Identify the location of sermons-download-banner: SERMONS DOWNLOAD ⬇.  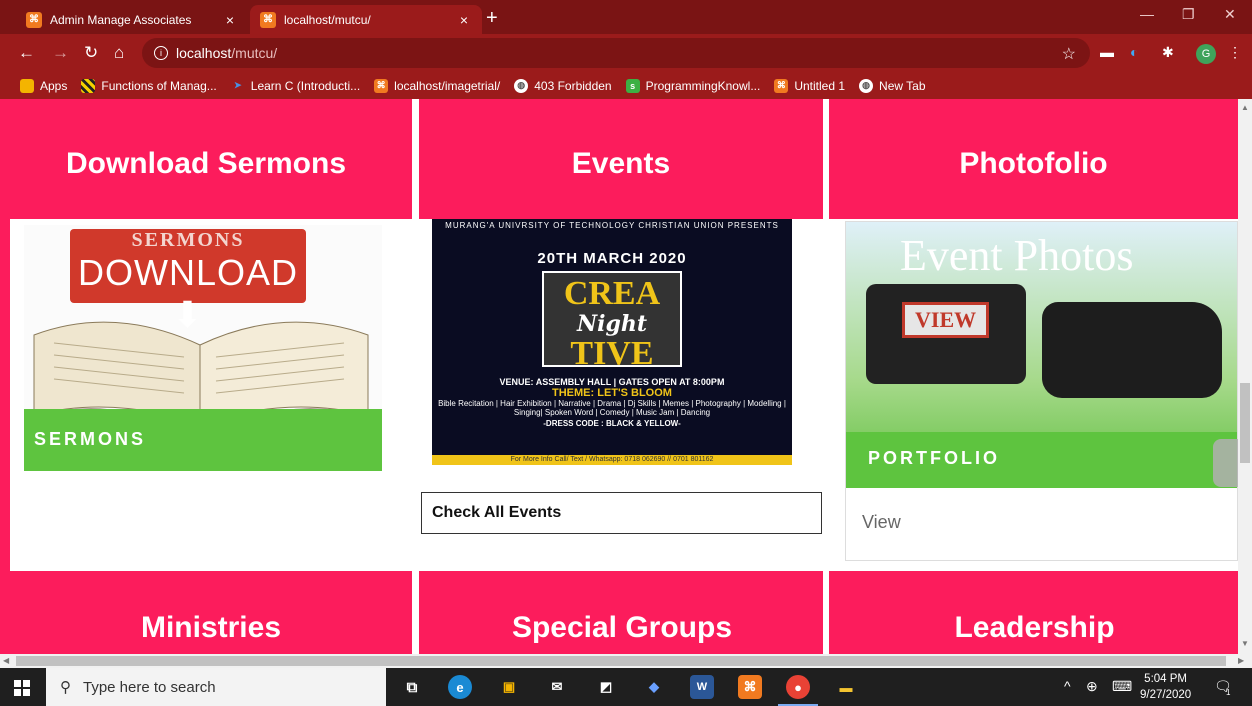
(188, 282).